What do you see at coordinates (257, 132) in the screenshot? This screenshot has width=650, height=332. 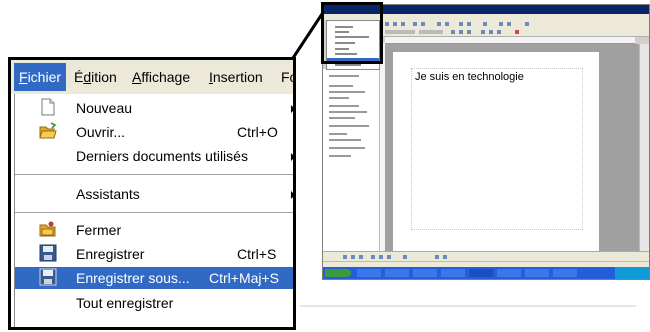 I see `menu-item-shortcut: Ctrl+O` at bounding box center [257, 132].